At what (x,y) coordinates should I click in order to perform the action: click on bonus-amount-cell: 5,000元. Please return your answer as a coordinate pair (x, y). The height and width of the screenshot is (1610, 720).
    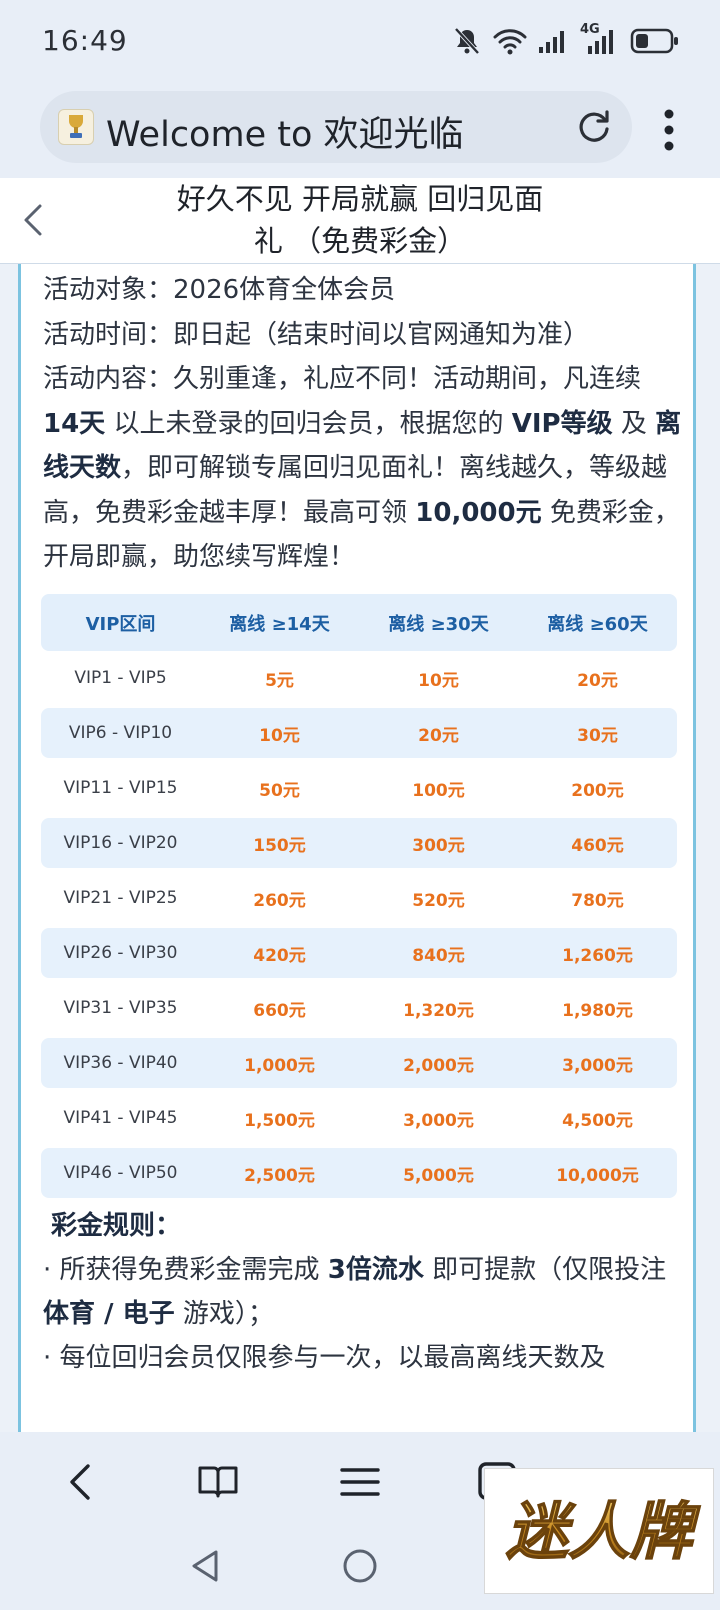
    Looking at the image, I should click on (438, 1175).